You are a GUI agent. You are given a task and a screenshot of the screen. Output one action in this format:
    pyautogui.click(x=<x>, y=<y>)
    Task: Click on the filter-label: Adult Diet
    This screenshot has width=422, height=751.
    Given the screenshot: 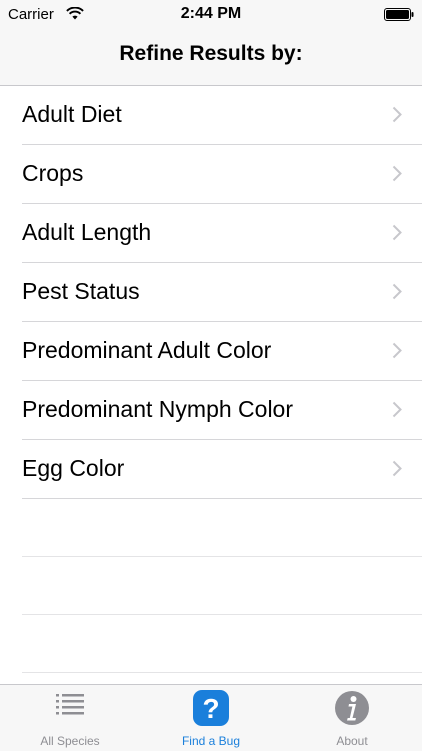 What is the action you would take?
    pyautogui.click(x=72, y=114)
    